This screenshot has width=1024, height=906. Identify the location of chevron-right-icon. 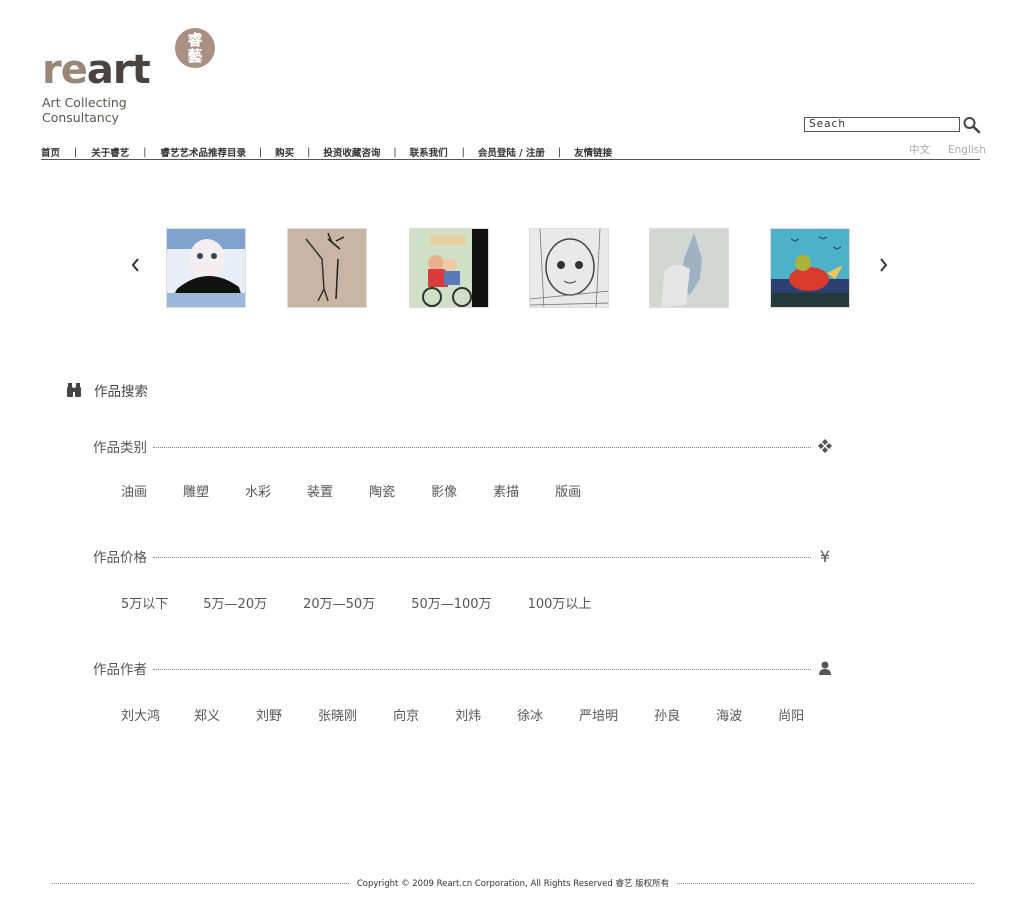
(884, 265).